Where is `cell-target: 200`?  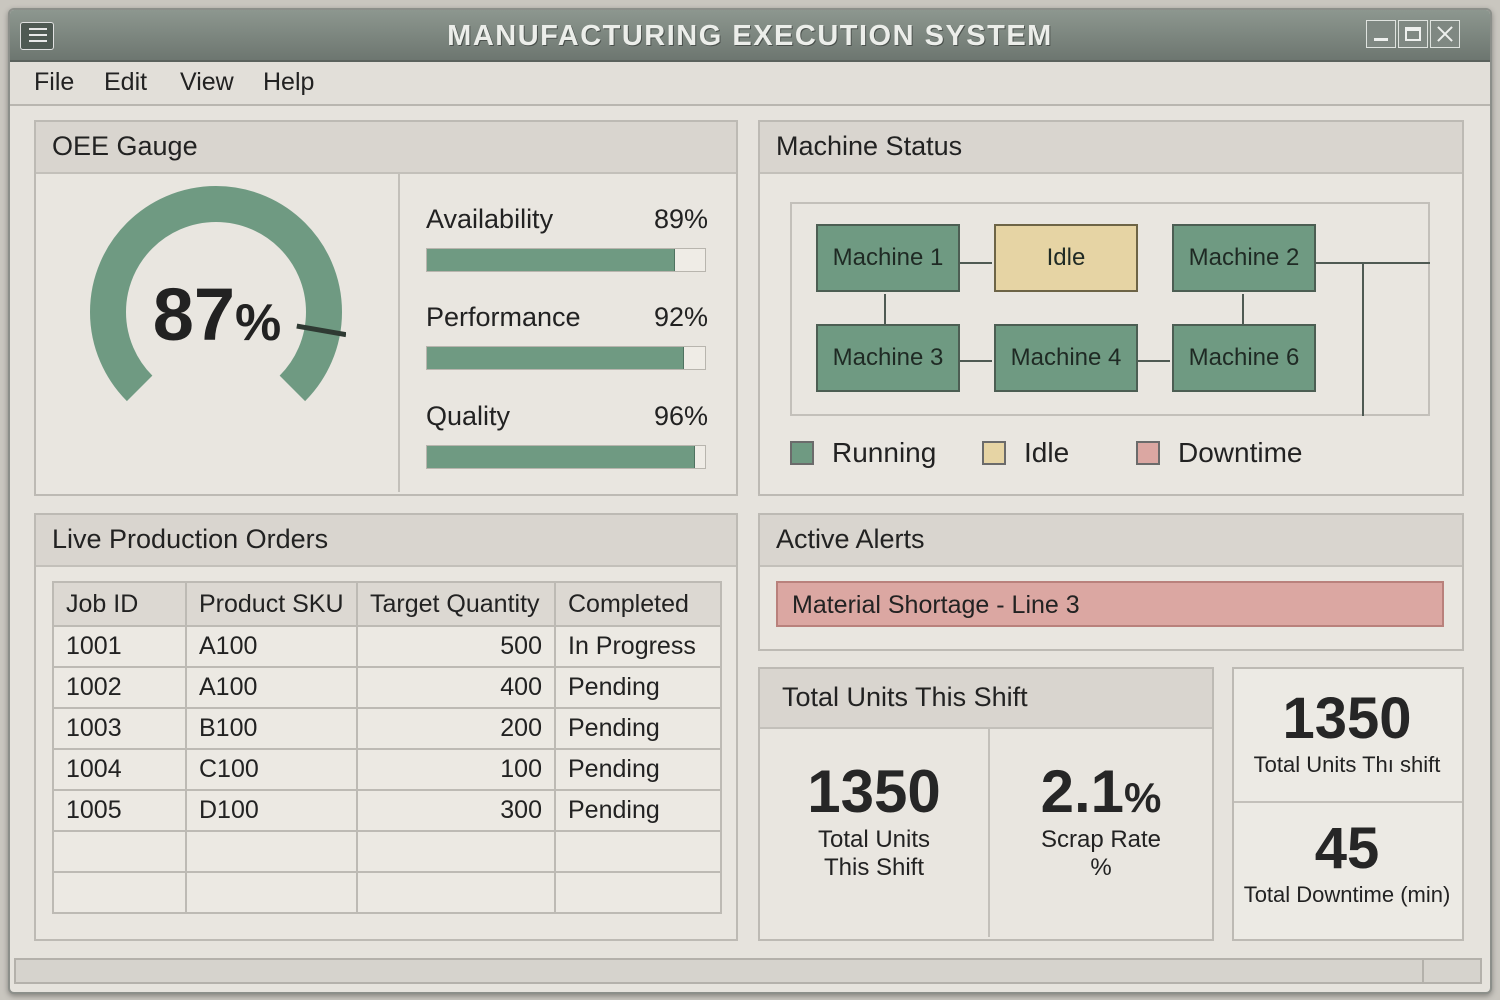
cell-target: 200 is located at coordinates (456, 728).